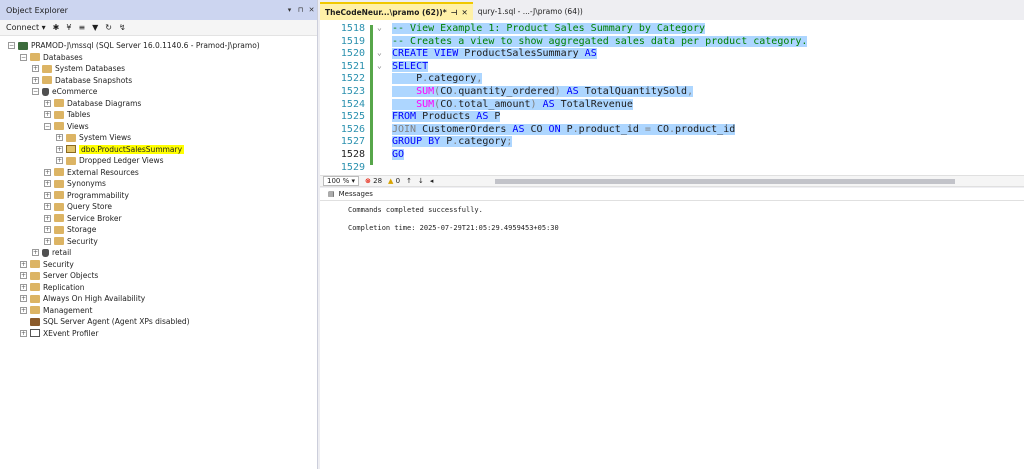  I want to click on tree-node-label: Views, so click(78, 126).